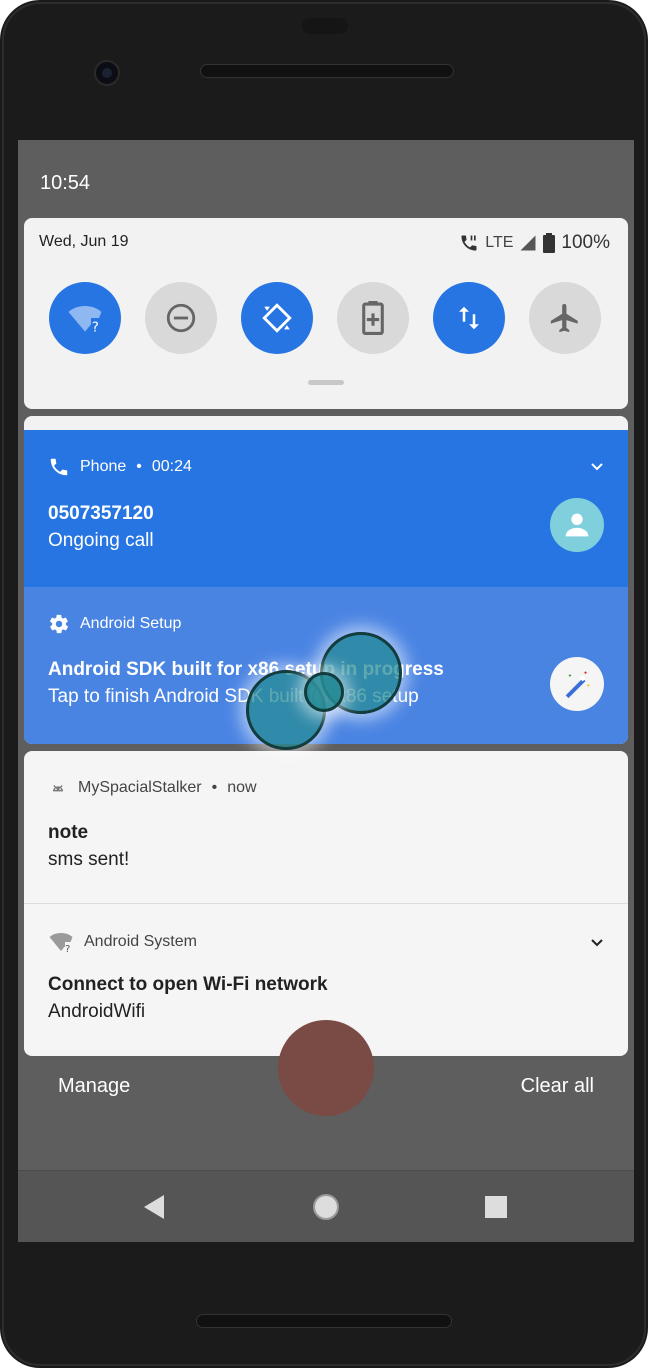  I want to click on home-circle-icon, so click(326, 1207).